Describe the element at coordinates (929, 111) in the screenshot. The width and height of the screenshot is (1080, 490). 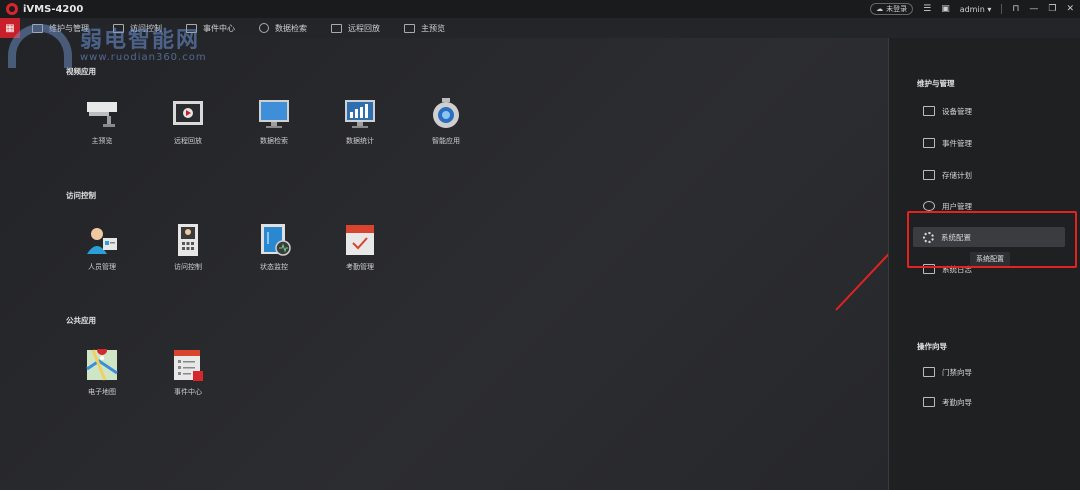
I see `device-icon` at that location.